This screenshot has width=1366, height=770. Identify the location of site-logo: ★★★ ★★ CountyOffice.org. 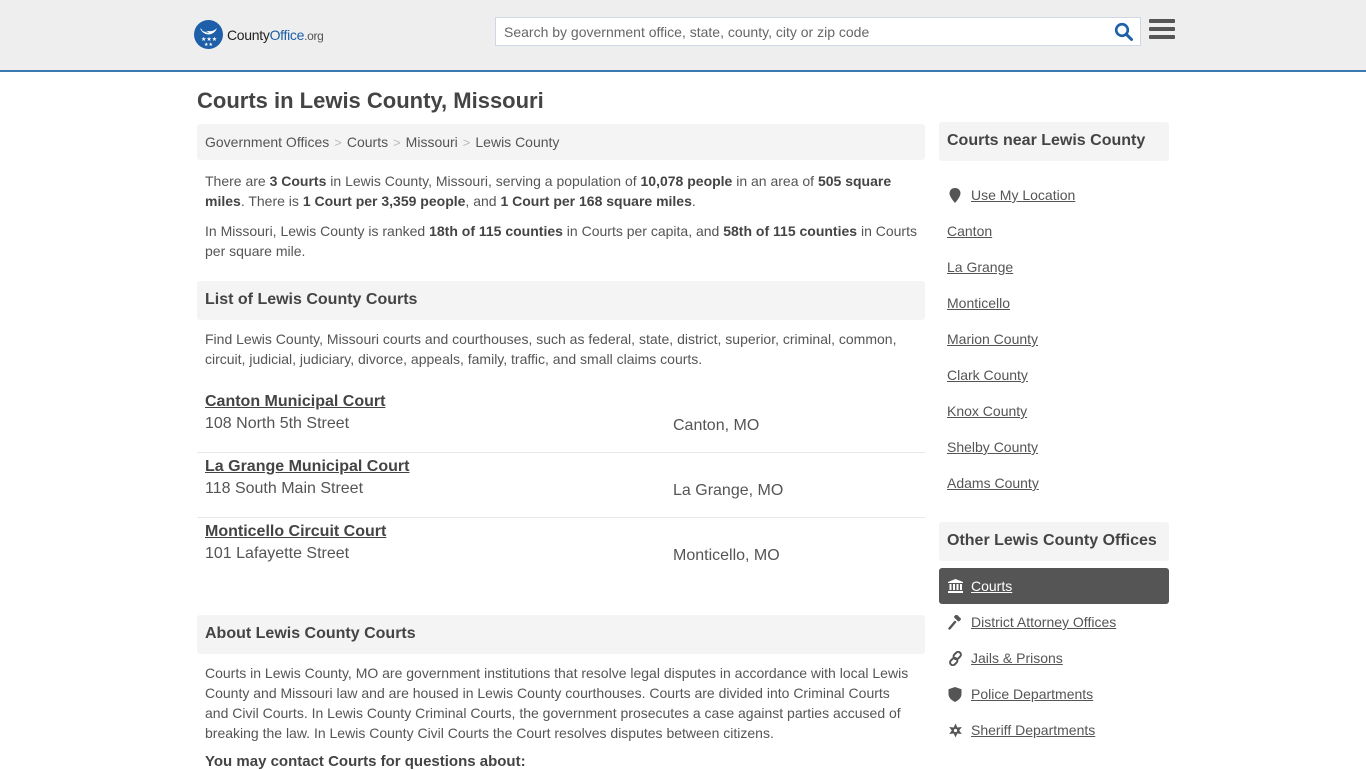
(259, 34).